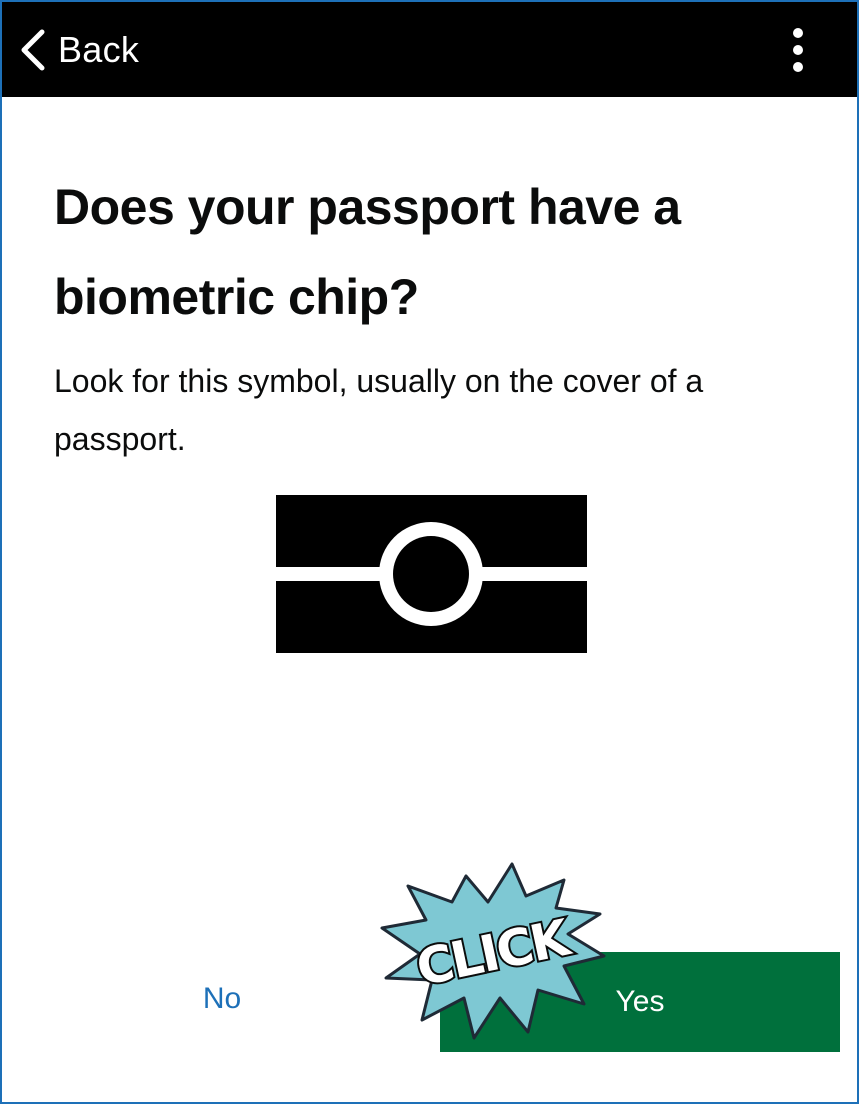 The height and width of the screenshot is (1104, 859). Describe the element at coordinates (33, 50) in the screenshot. I see `chevron-left-icon` at that location.